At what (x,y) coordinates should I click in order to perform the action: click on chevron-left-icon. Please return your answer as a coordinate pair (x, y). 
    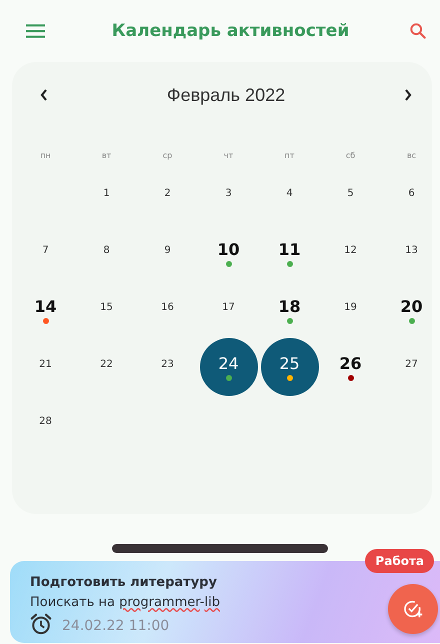
    Looking at the image, I should click on (44, 95).